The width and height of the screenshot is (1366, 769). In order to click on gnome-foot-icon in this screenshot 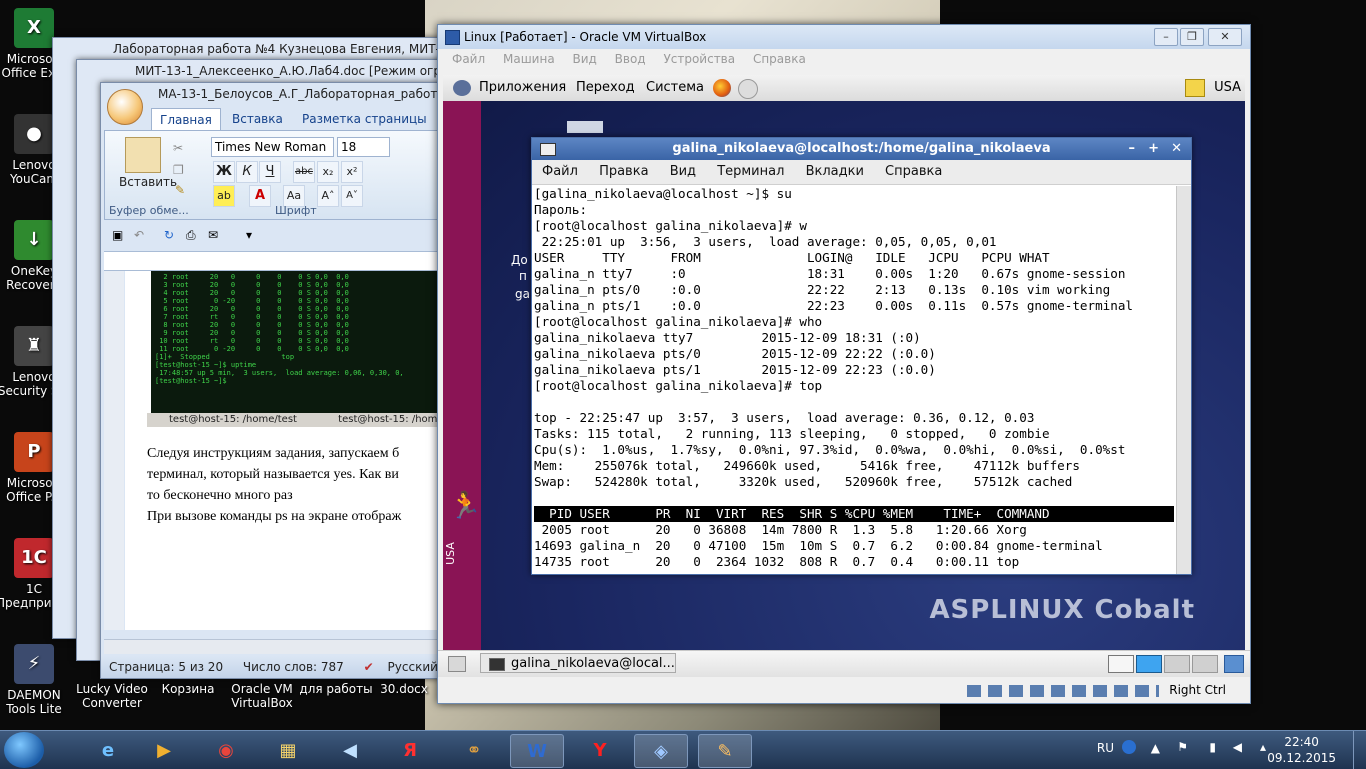, I will do `click(462, 88)`.